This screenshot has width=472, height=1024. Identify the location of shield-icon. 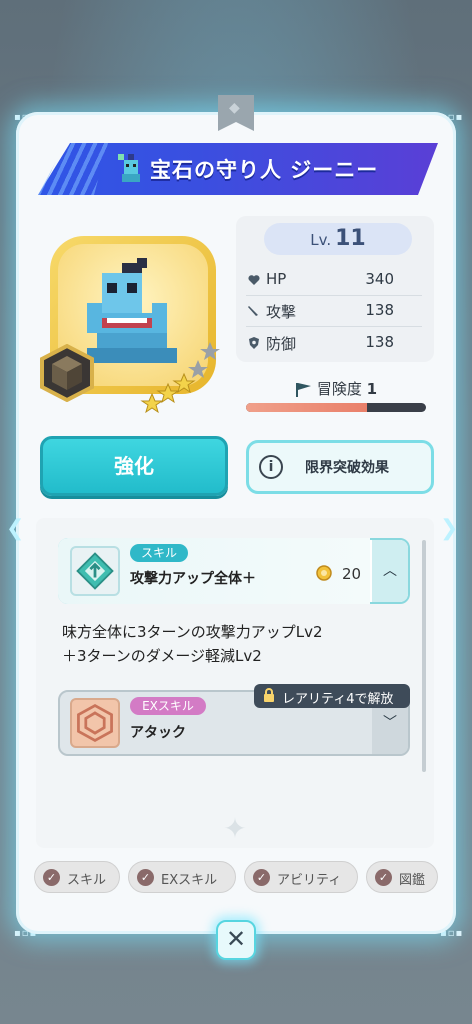
(254, 343).